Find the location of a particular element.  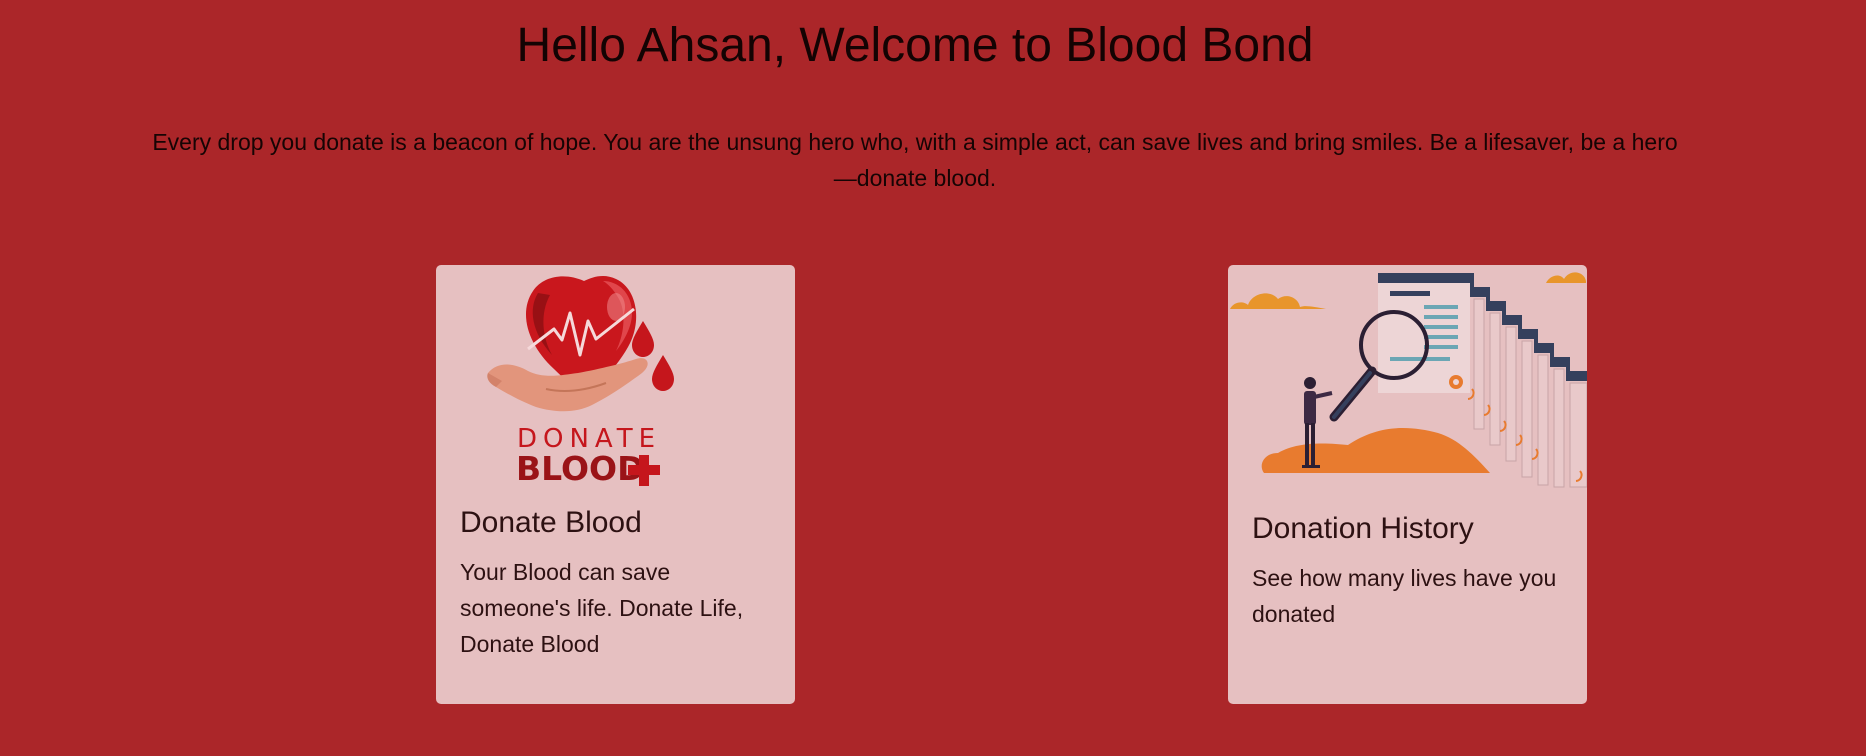

donation-history-title: Donation History is located at coordinates (1363, 528).